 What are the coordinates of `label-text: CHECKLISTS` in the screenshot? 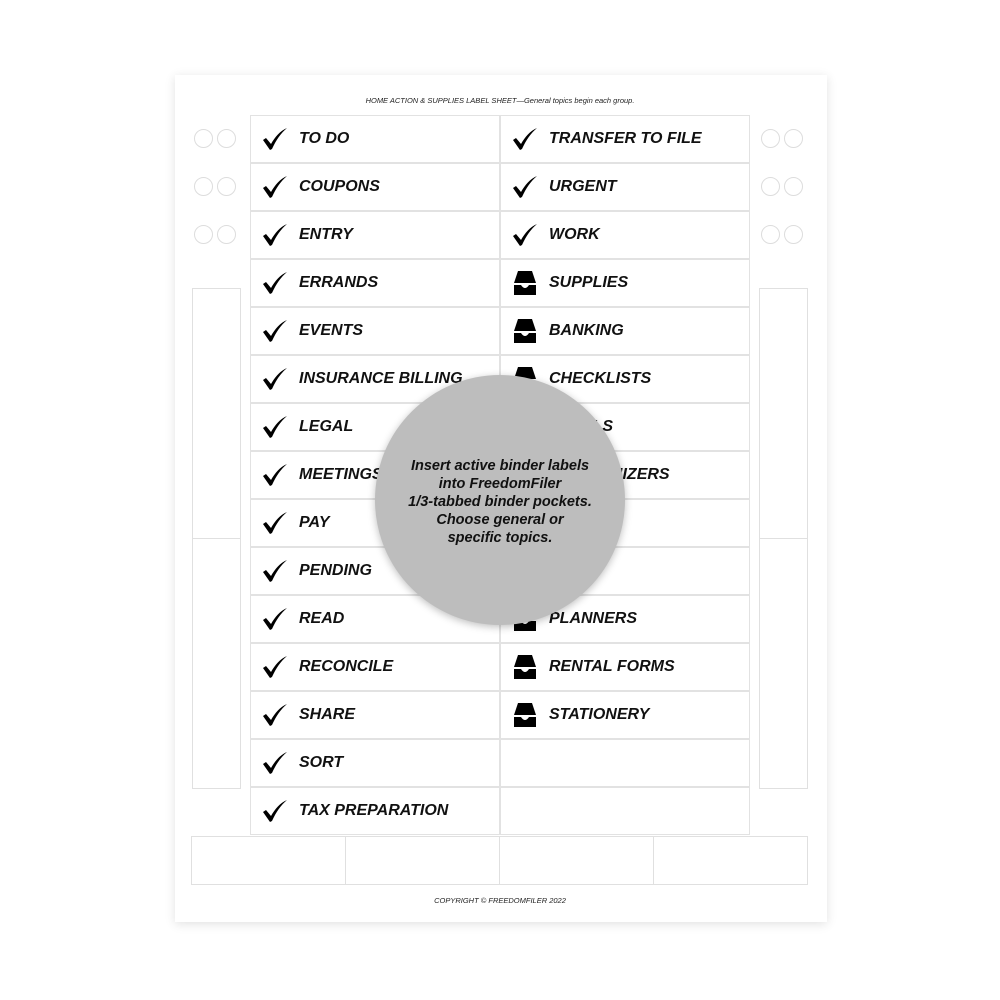 It's located at (600, 378).